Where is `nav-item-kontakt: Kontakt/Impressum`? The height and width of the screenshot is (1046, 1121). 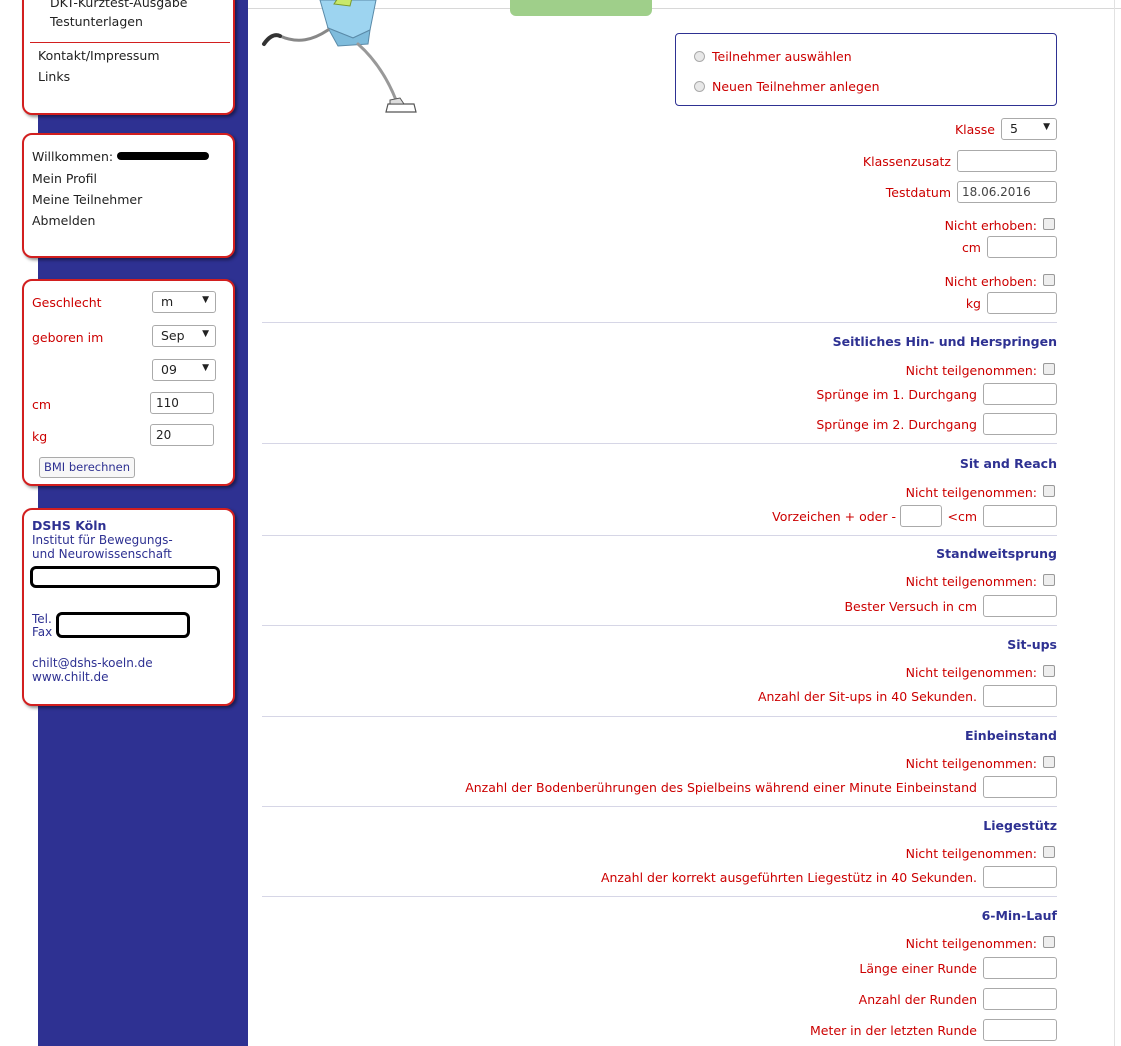
nav-item-kontakt: Kontakt/Impressum is located at coordinates (99, 55).